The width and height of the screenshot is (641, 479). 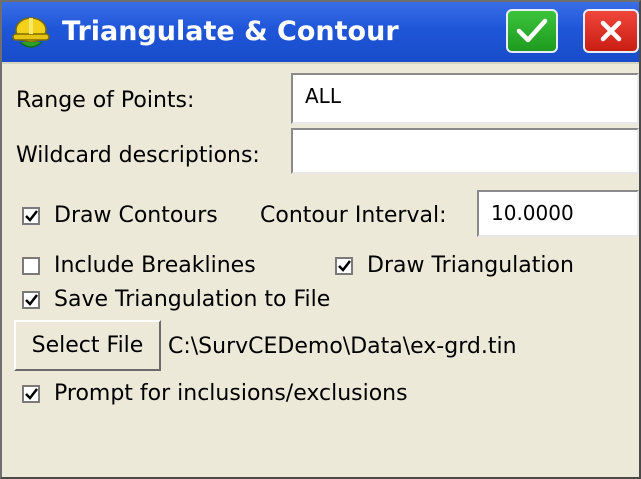 I want to click on include-breaklines-option: Include Breaklines, so click(x=139, y=265).